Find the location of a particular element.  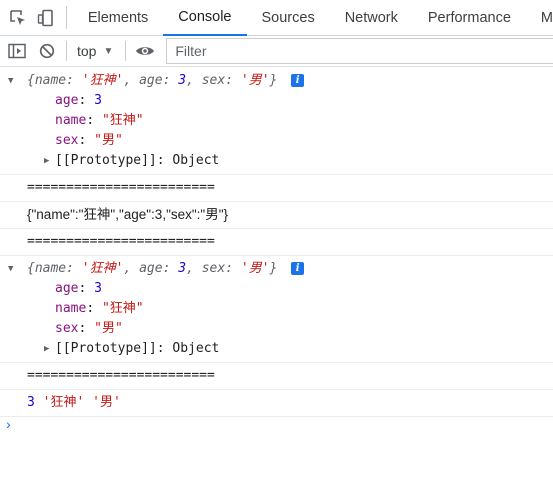

clear-console-button is located at coordinates (47, 51).